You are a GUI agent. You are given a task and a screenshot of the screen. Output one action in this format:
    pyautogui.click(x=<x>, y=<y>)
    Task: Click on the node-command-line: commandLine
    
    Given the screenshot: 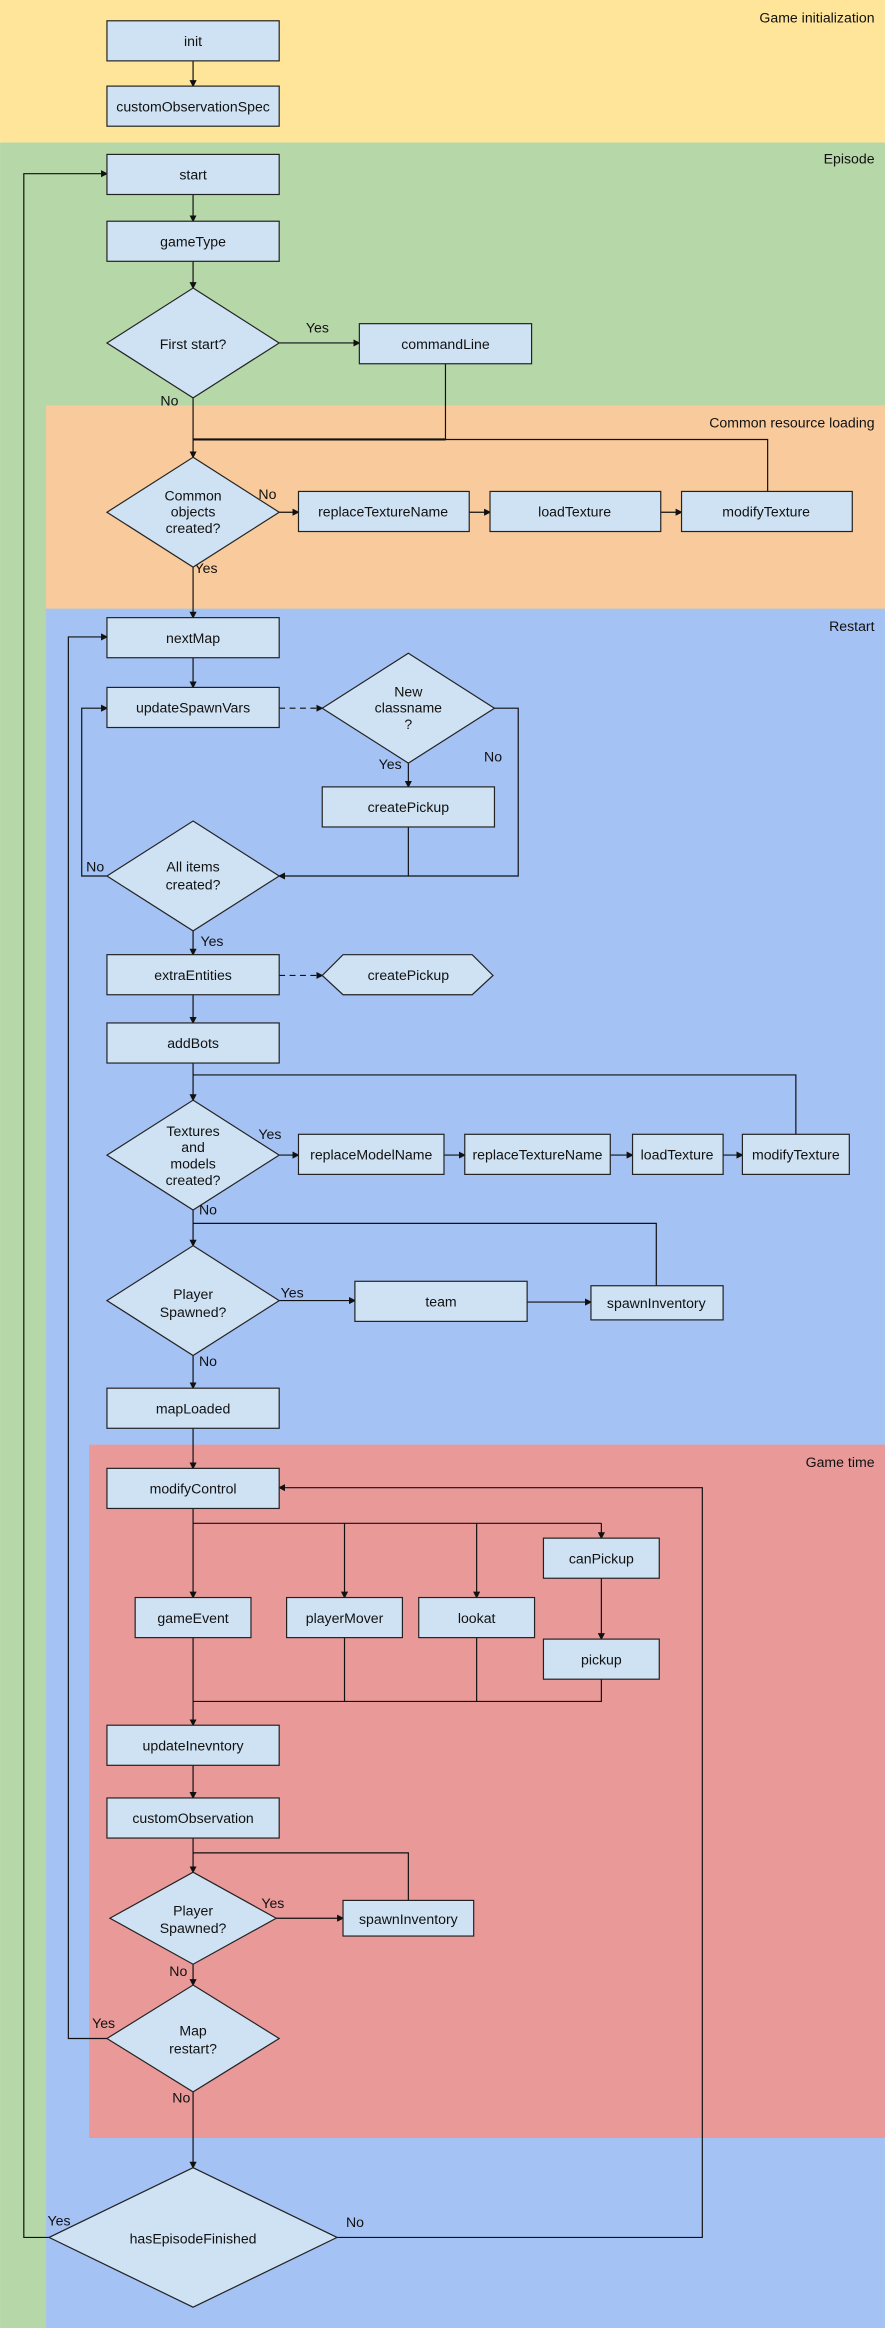 What is the action you would take?
    pyautogui.click(x=445, y=344)
    